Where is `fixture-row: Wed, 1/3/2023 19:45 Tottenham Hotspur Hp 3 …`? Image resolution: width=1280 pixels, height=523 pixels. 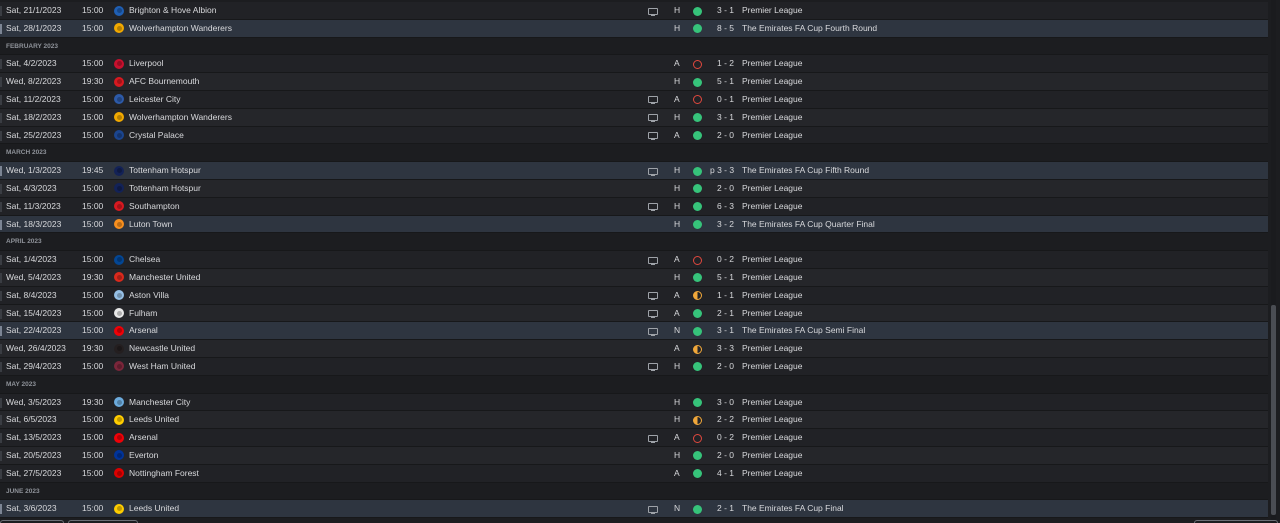 fixture-row: Wed, 1/3/2023 19:45 Tottenham Hotspur Hp 3 … is located at coordinates (634, 171).